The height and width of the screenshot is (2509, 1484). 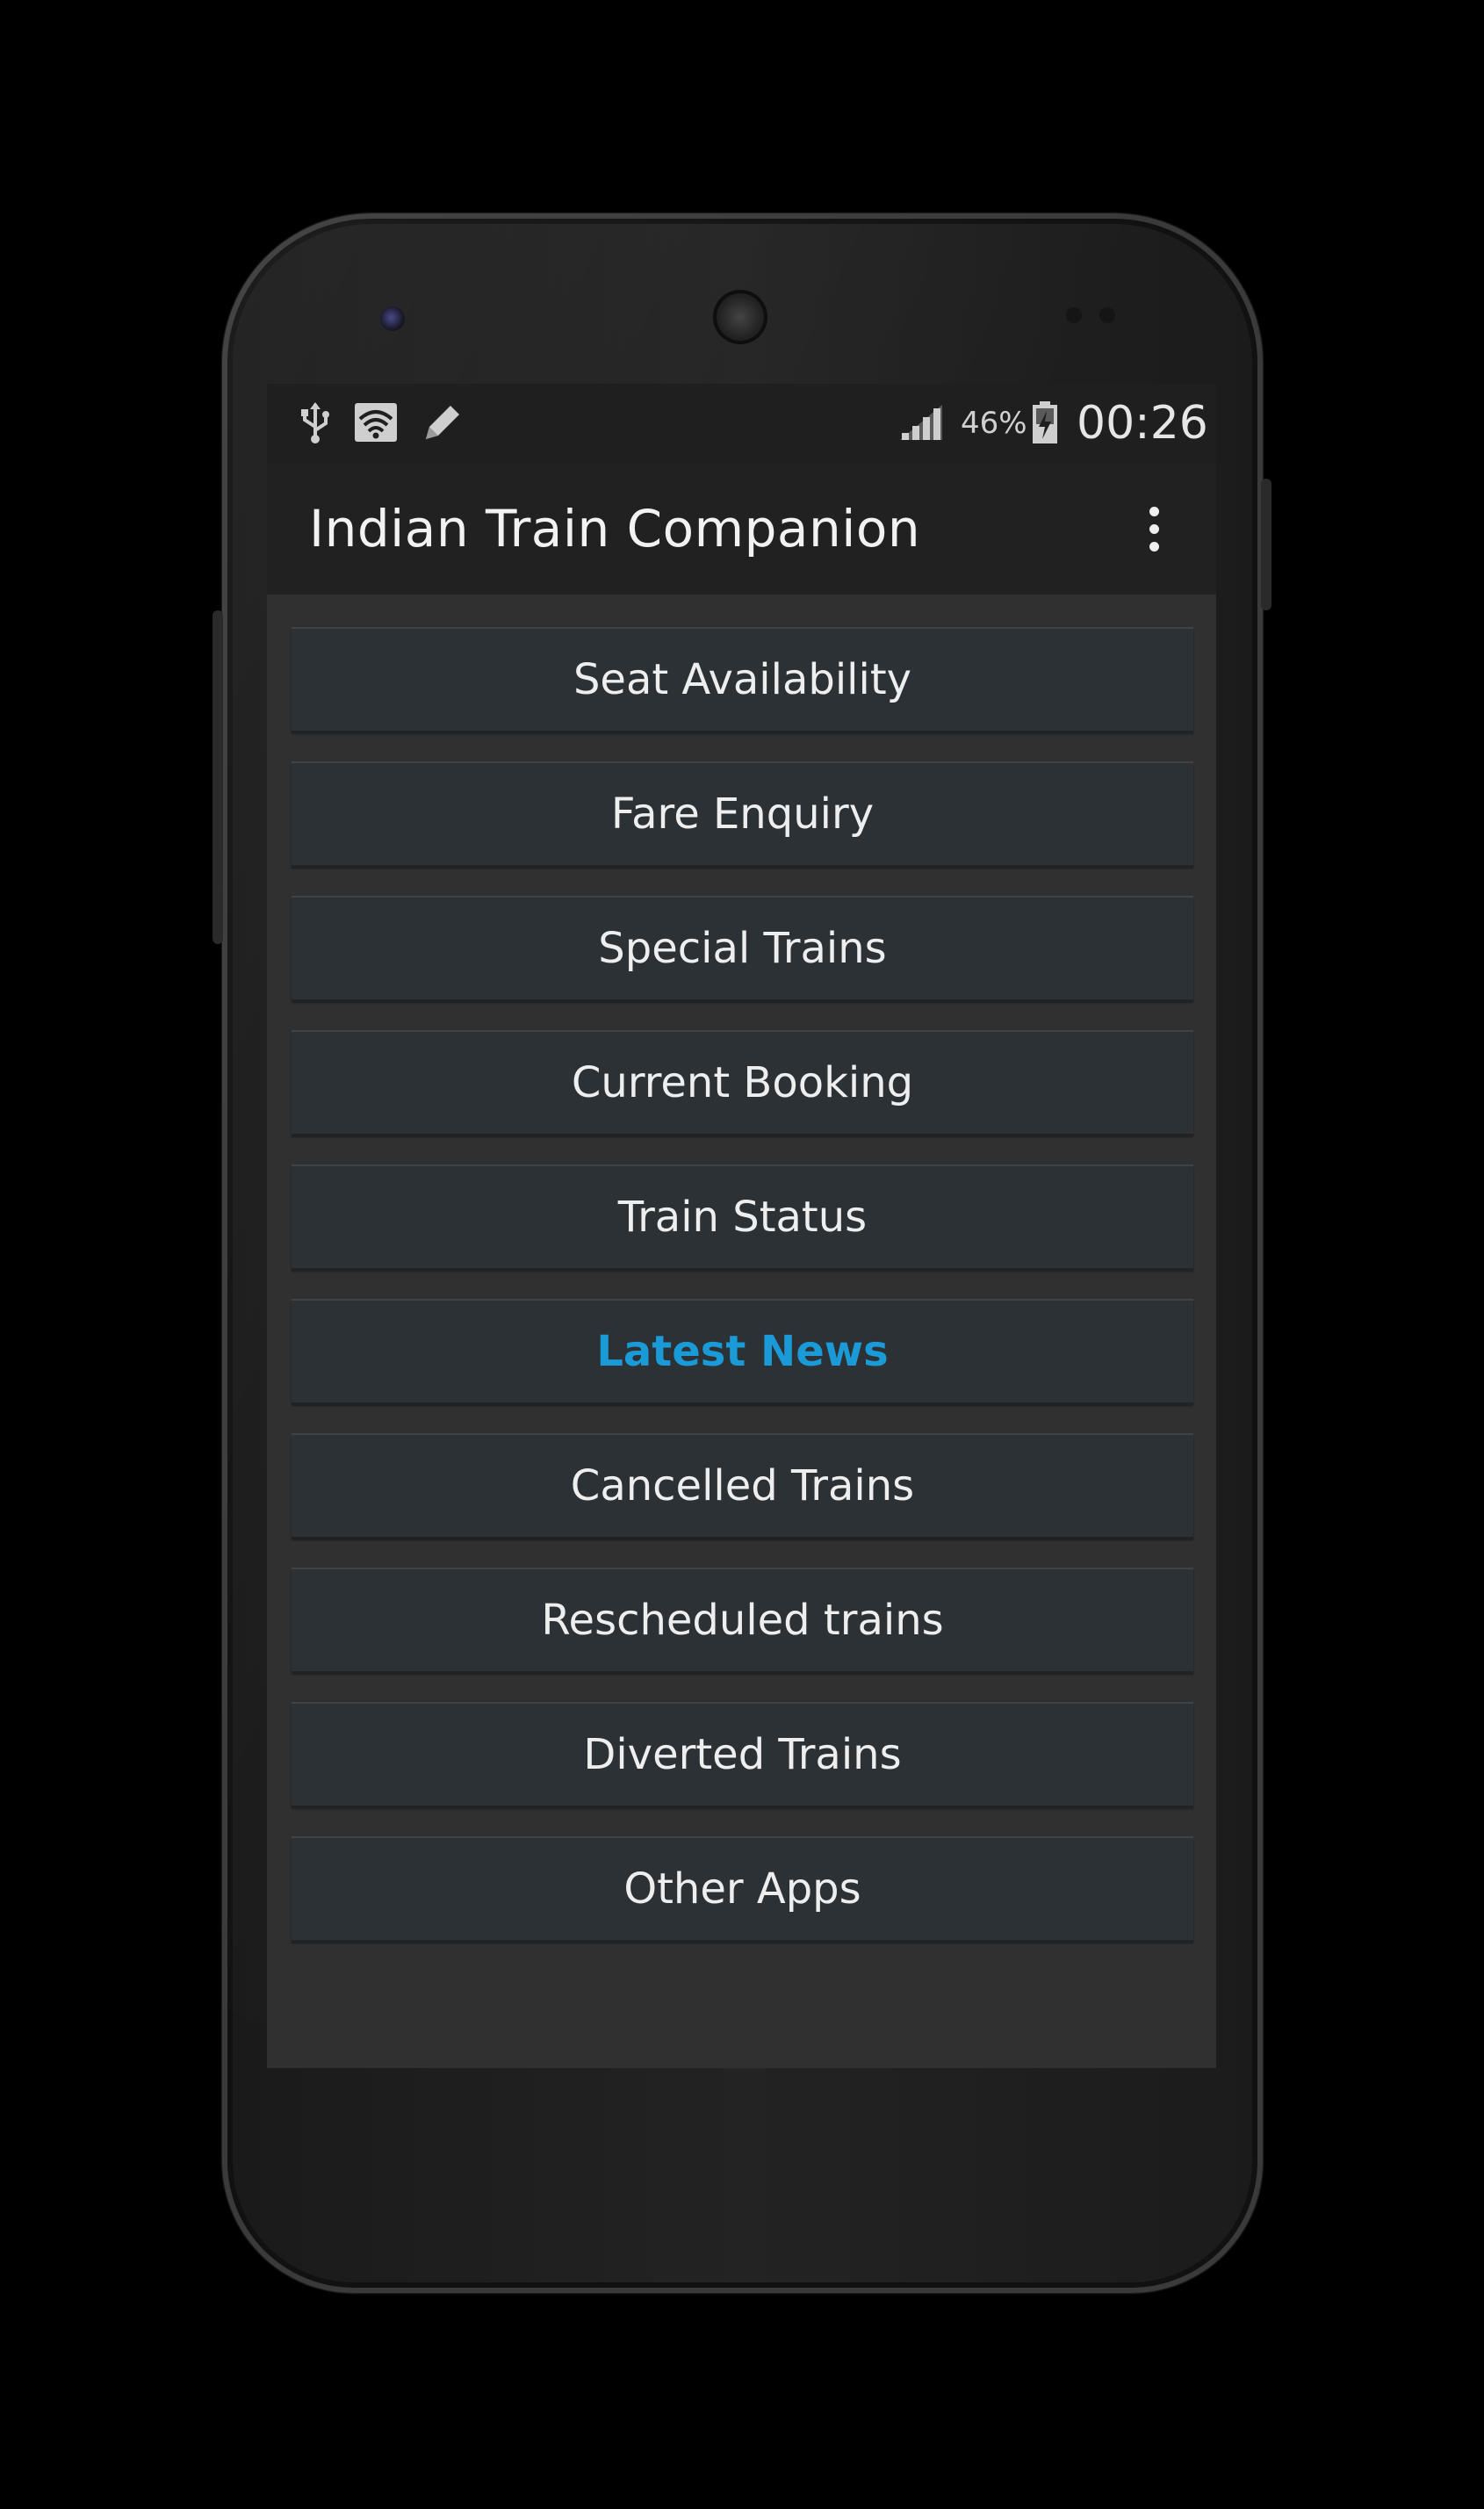 I want to click on fare-enquiry-button: Fare Enquiry, so click(x=742, y=813).